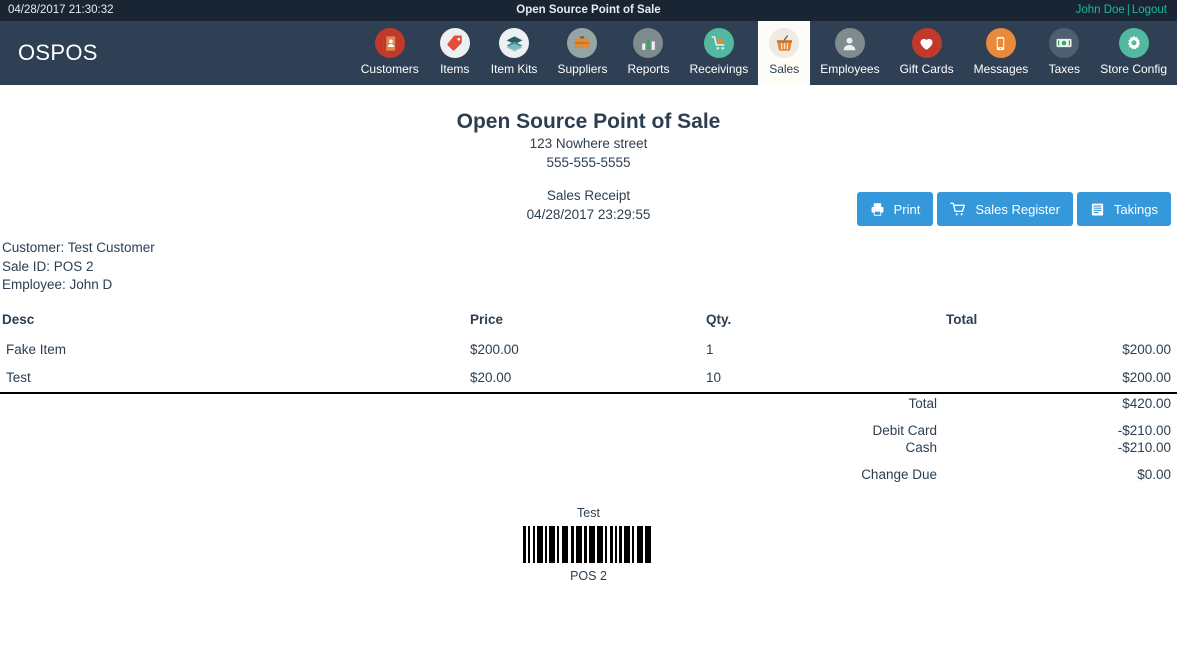 Image resolution: width=1177 pixels, height=649 pixels. I want to click on user-session-area: John Doe | Logout, so click(1121, 10).